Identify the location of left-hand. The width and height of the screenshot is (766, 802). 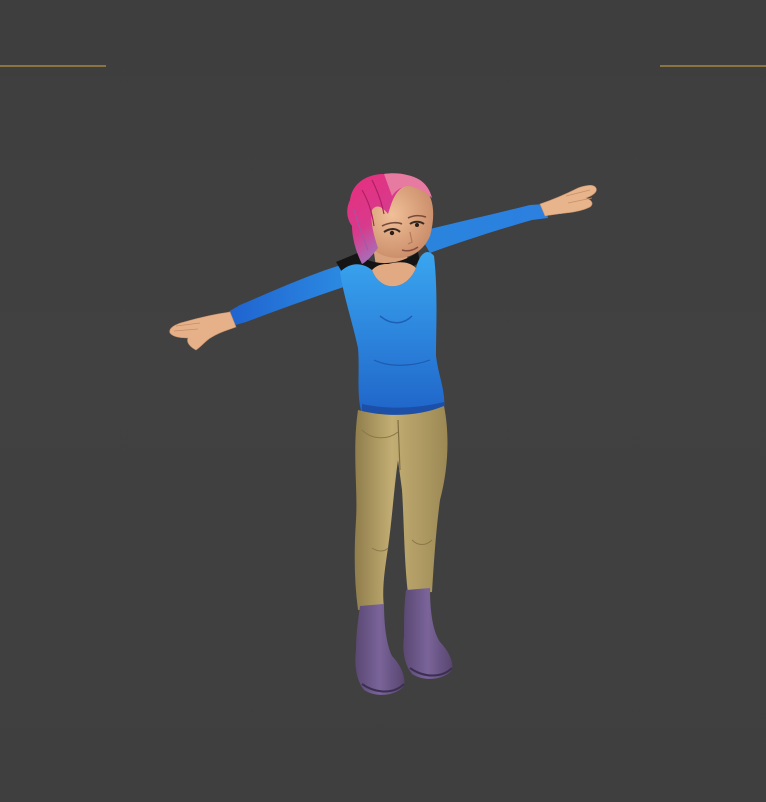
(203, 331).